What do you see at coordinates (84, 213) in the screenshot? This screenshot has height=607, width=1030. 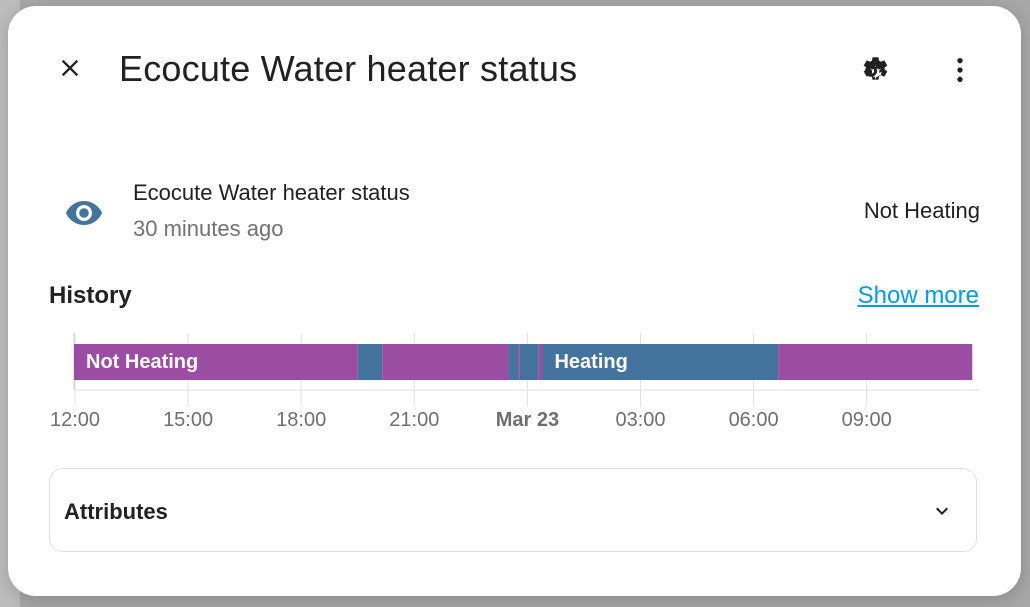 I see `eye-icon` at bounding box center [84, 213].